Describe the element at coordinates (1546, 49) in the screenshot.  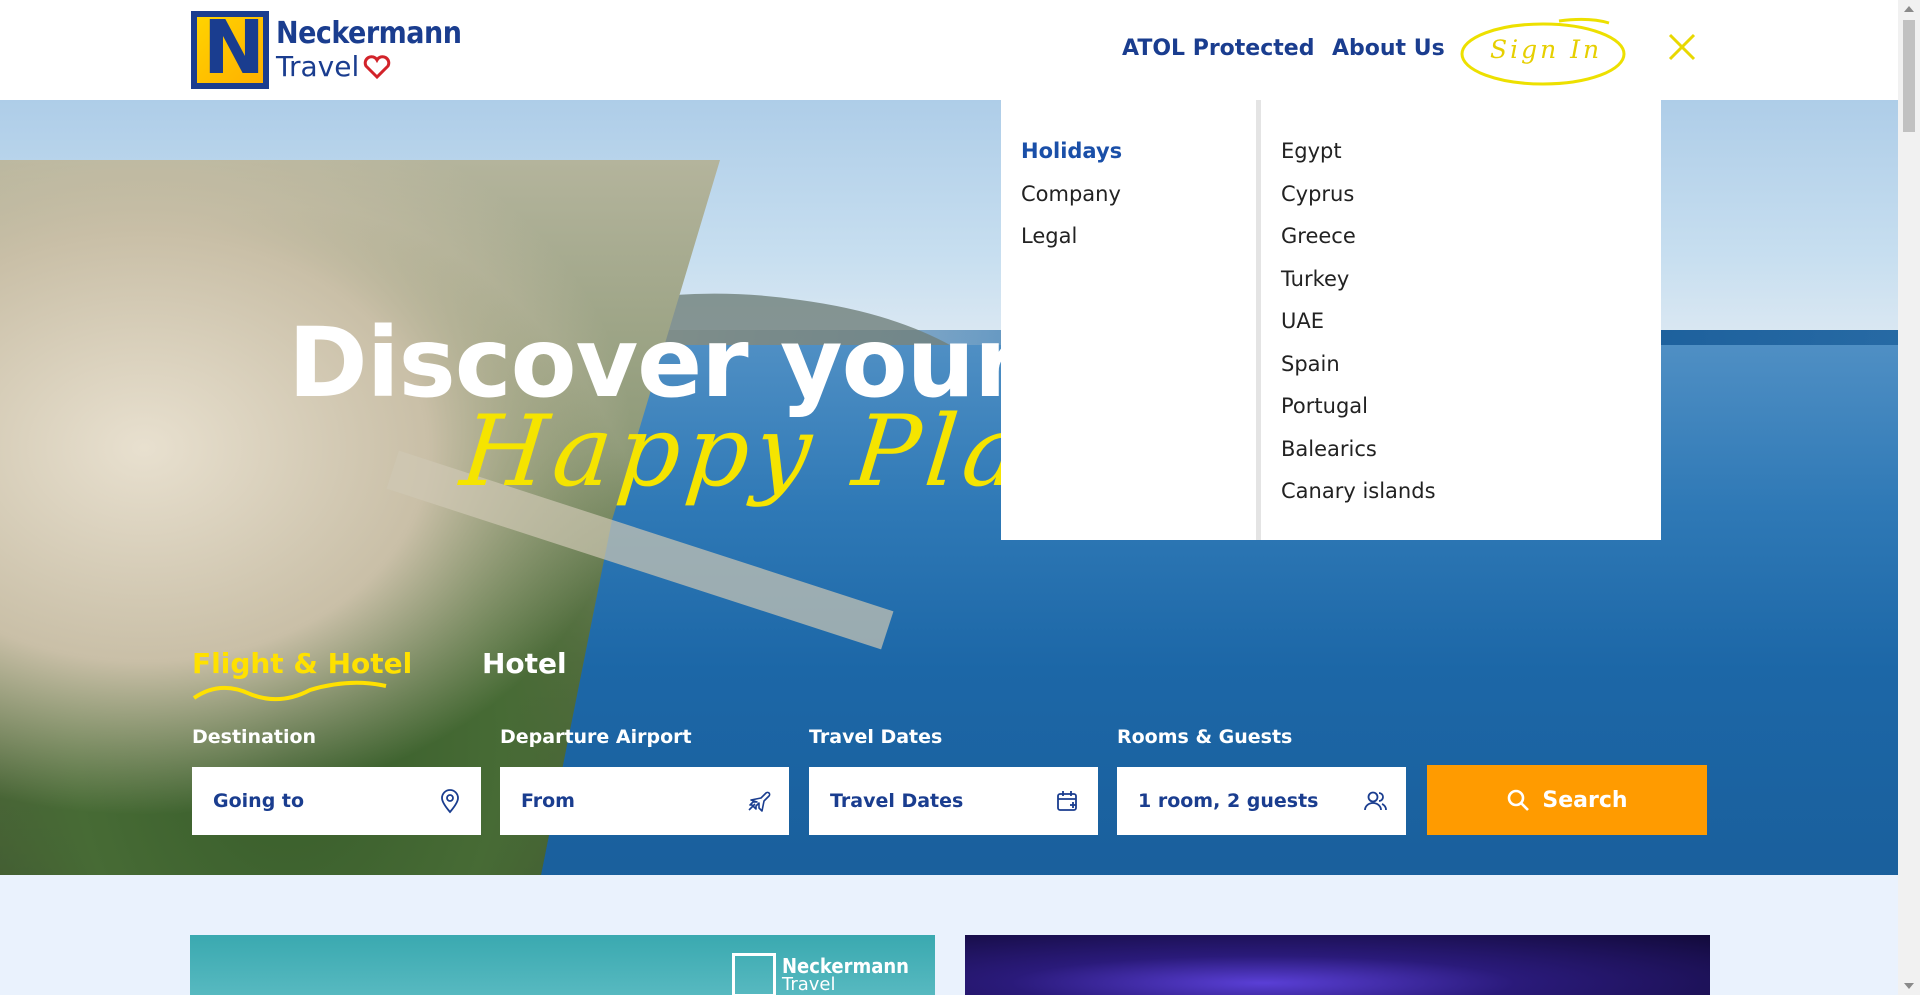
I see `sign-in-button: Sign In` at that location.